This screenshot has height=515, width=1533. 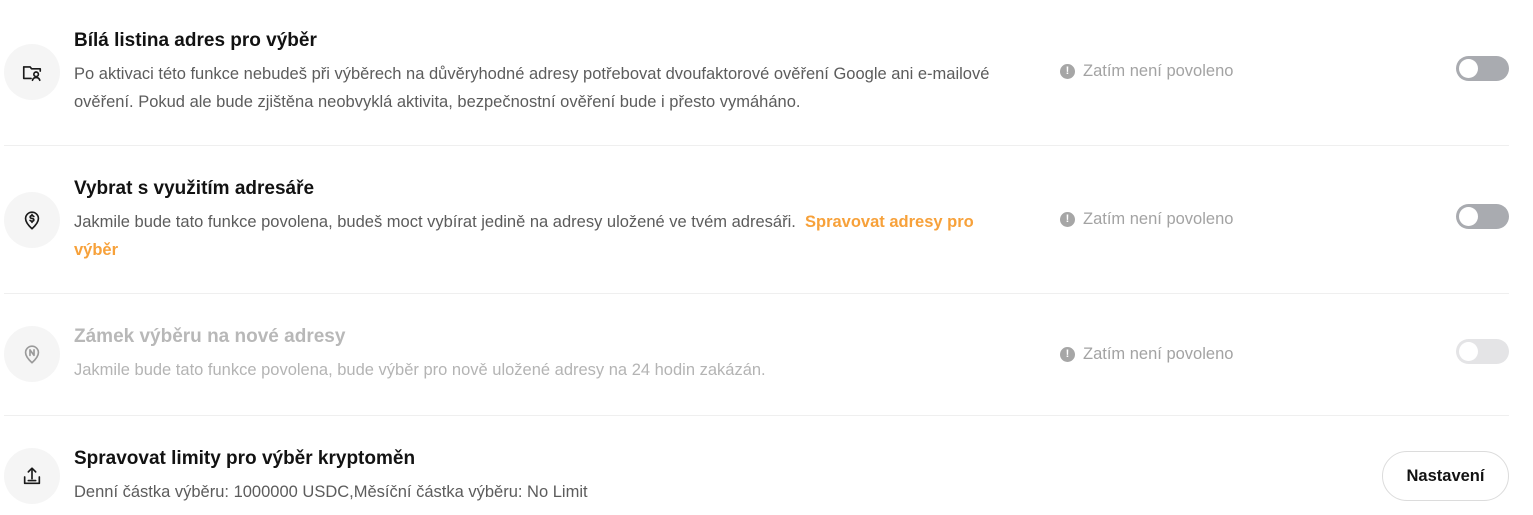 What do you see at coordinates (32, 354) in the screenshot?
I see `location-new-icon` at bounding box center [32, 354].